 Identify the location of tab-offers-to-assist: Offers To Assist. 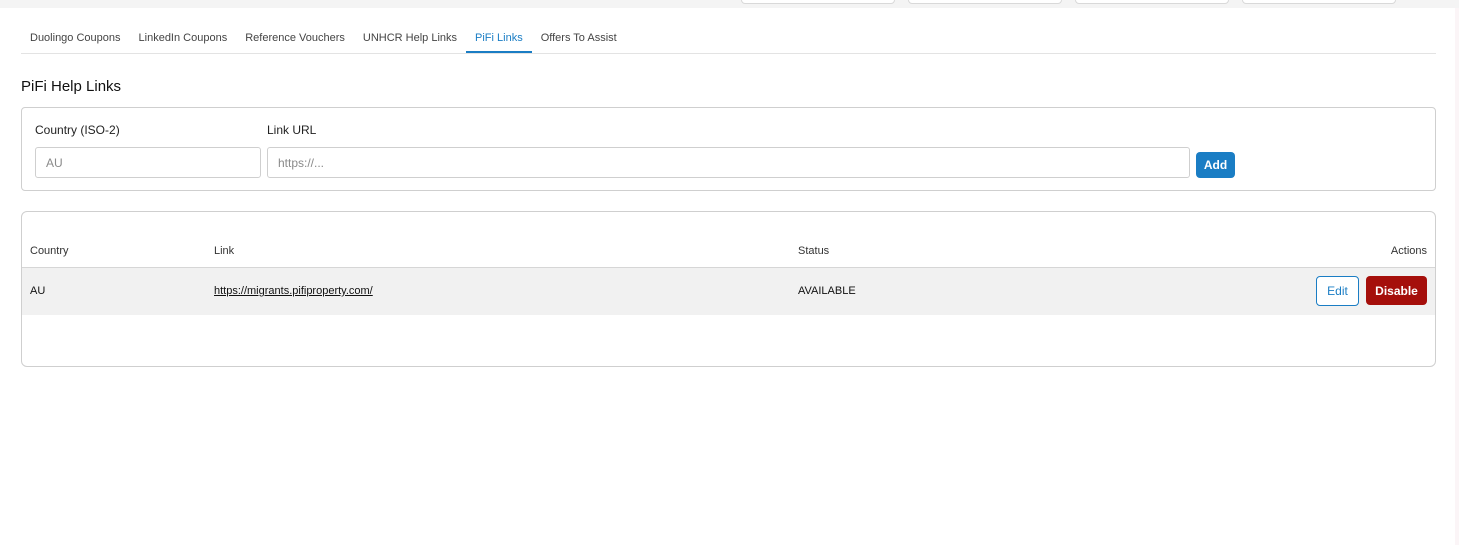
(579, 40).